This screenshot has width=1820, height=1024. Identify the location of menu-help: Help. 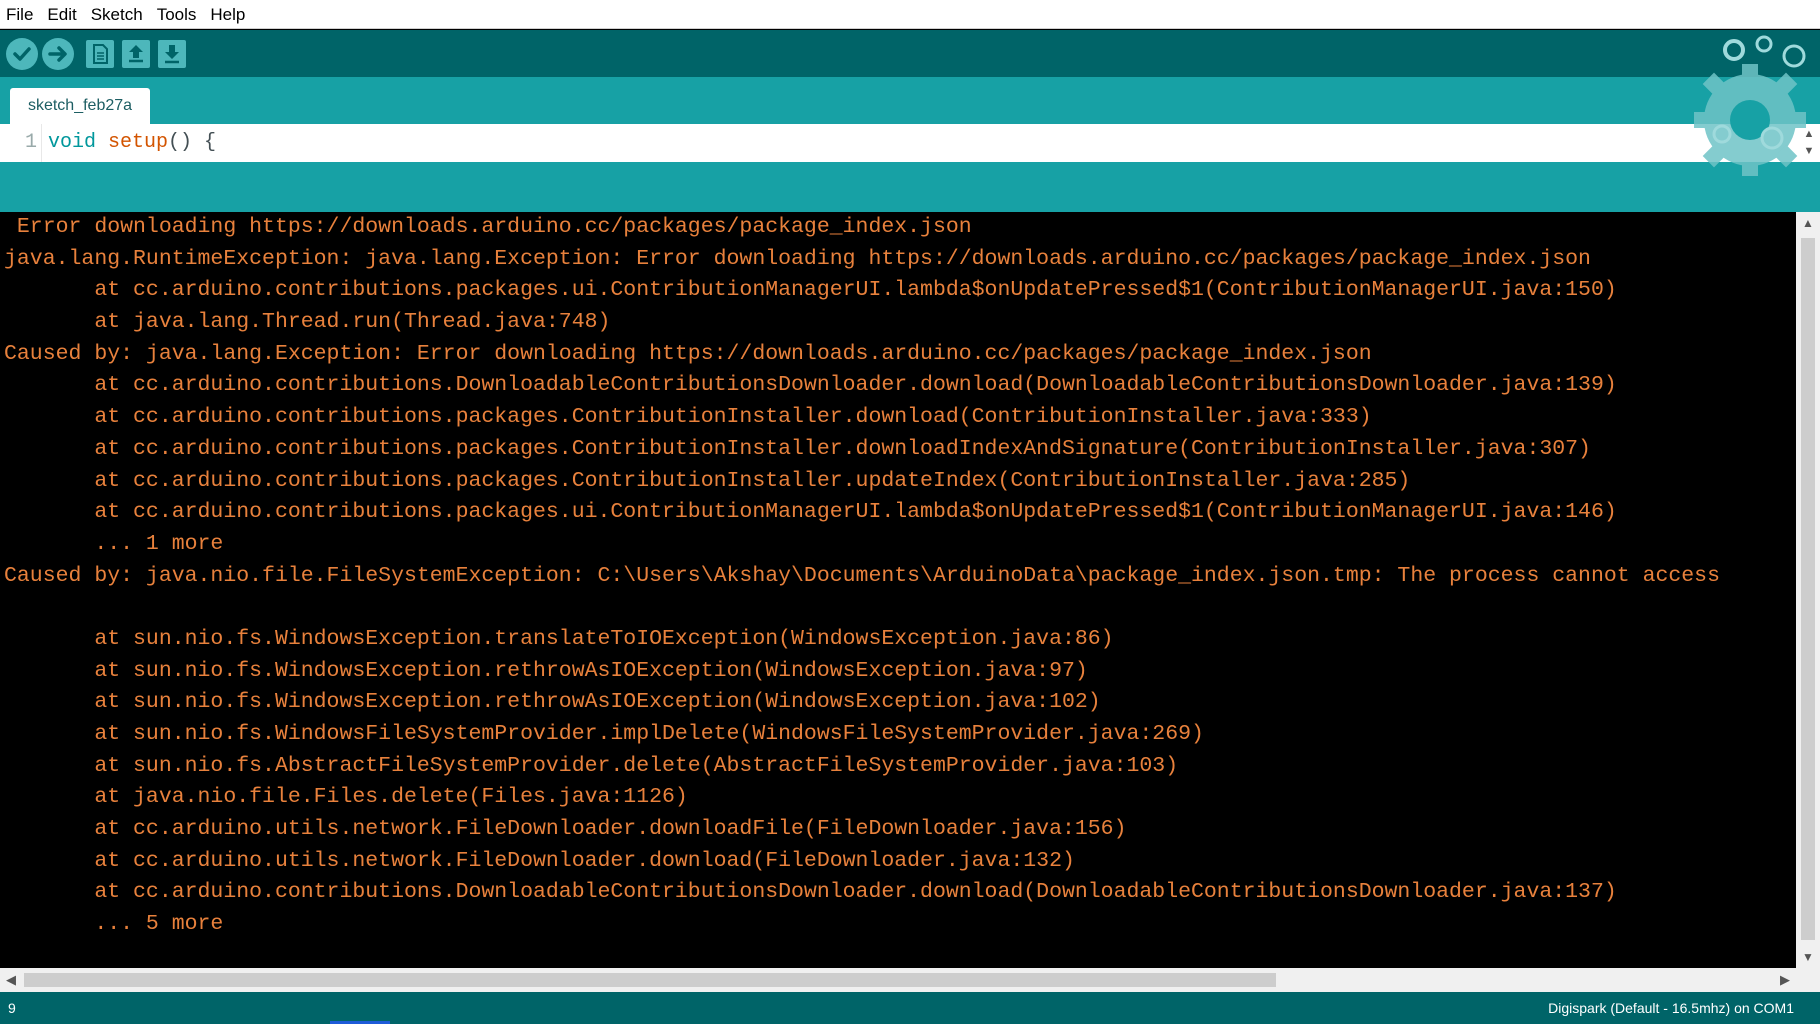
(227, 14).